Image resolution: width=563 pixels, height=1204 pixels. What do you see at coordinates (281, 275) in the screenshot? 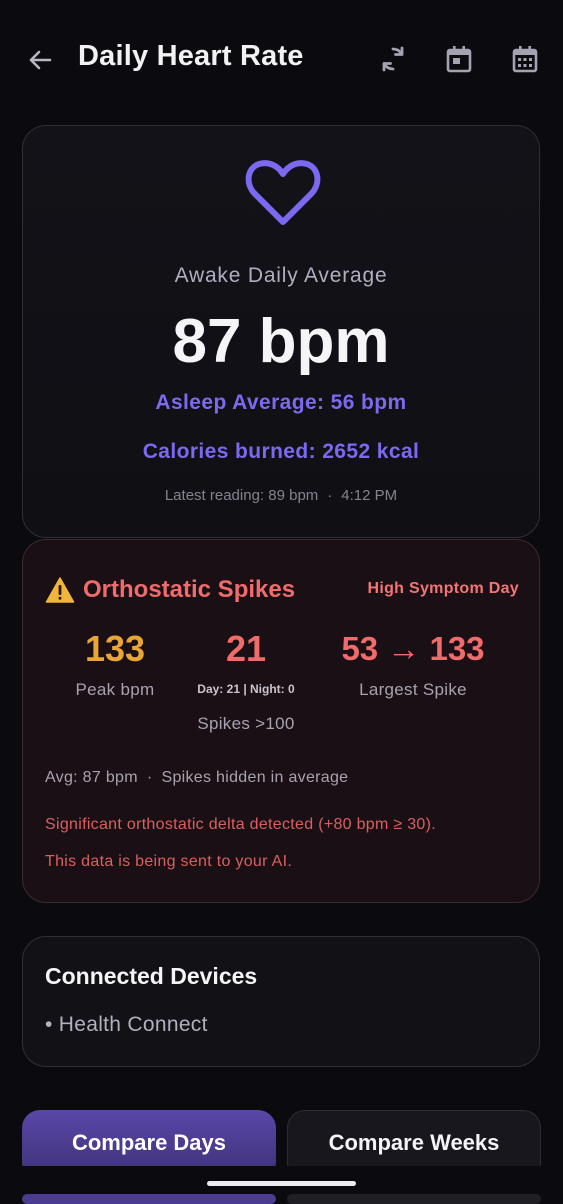
I see `awake-average-label: Awake Daily Average` at bounding box center [281, 275].